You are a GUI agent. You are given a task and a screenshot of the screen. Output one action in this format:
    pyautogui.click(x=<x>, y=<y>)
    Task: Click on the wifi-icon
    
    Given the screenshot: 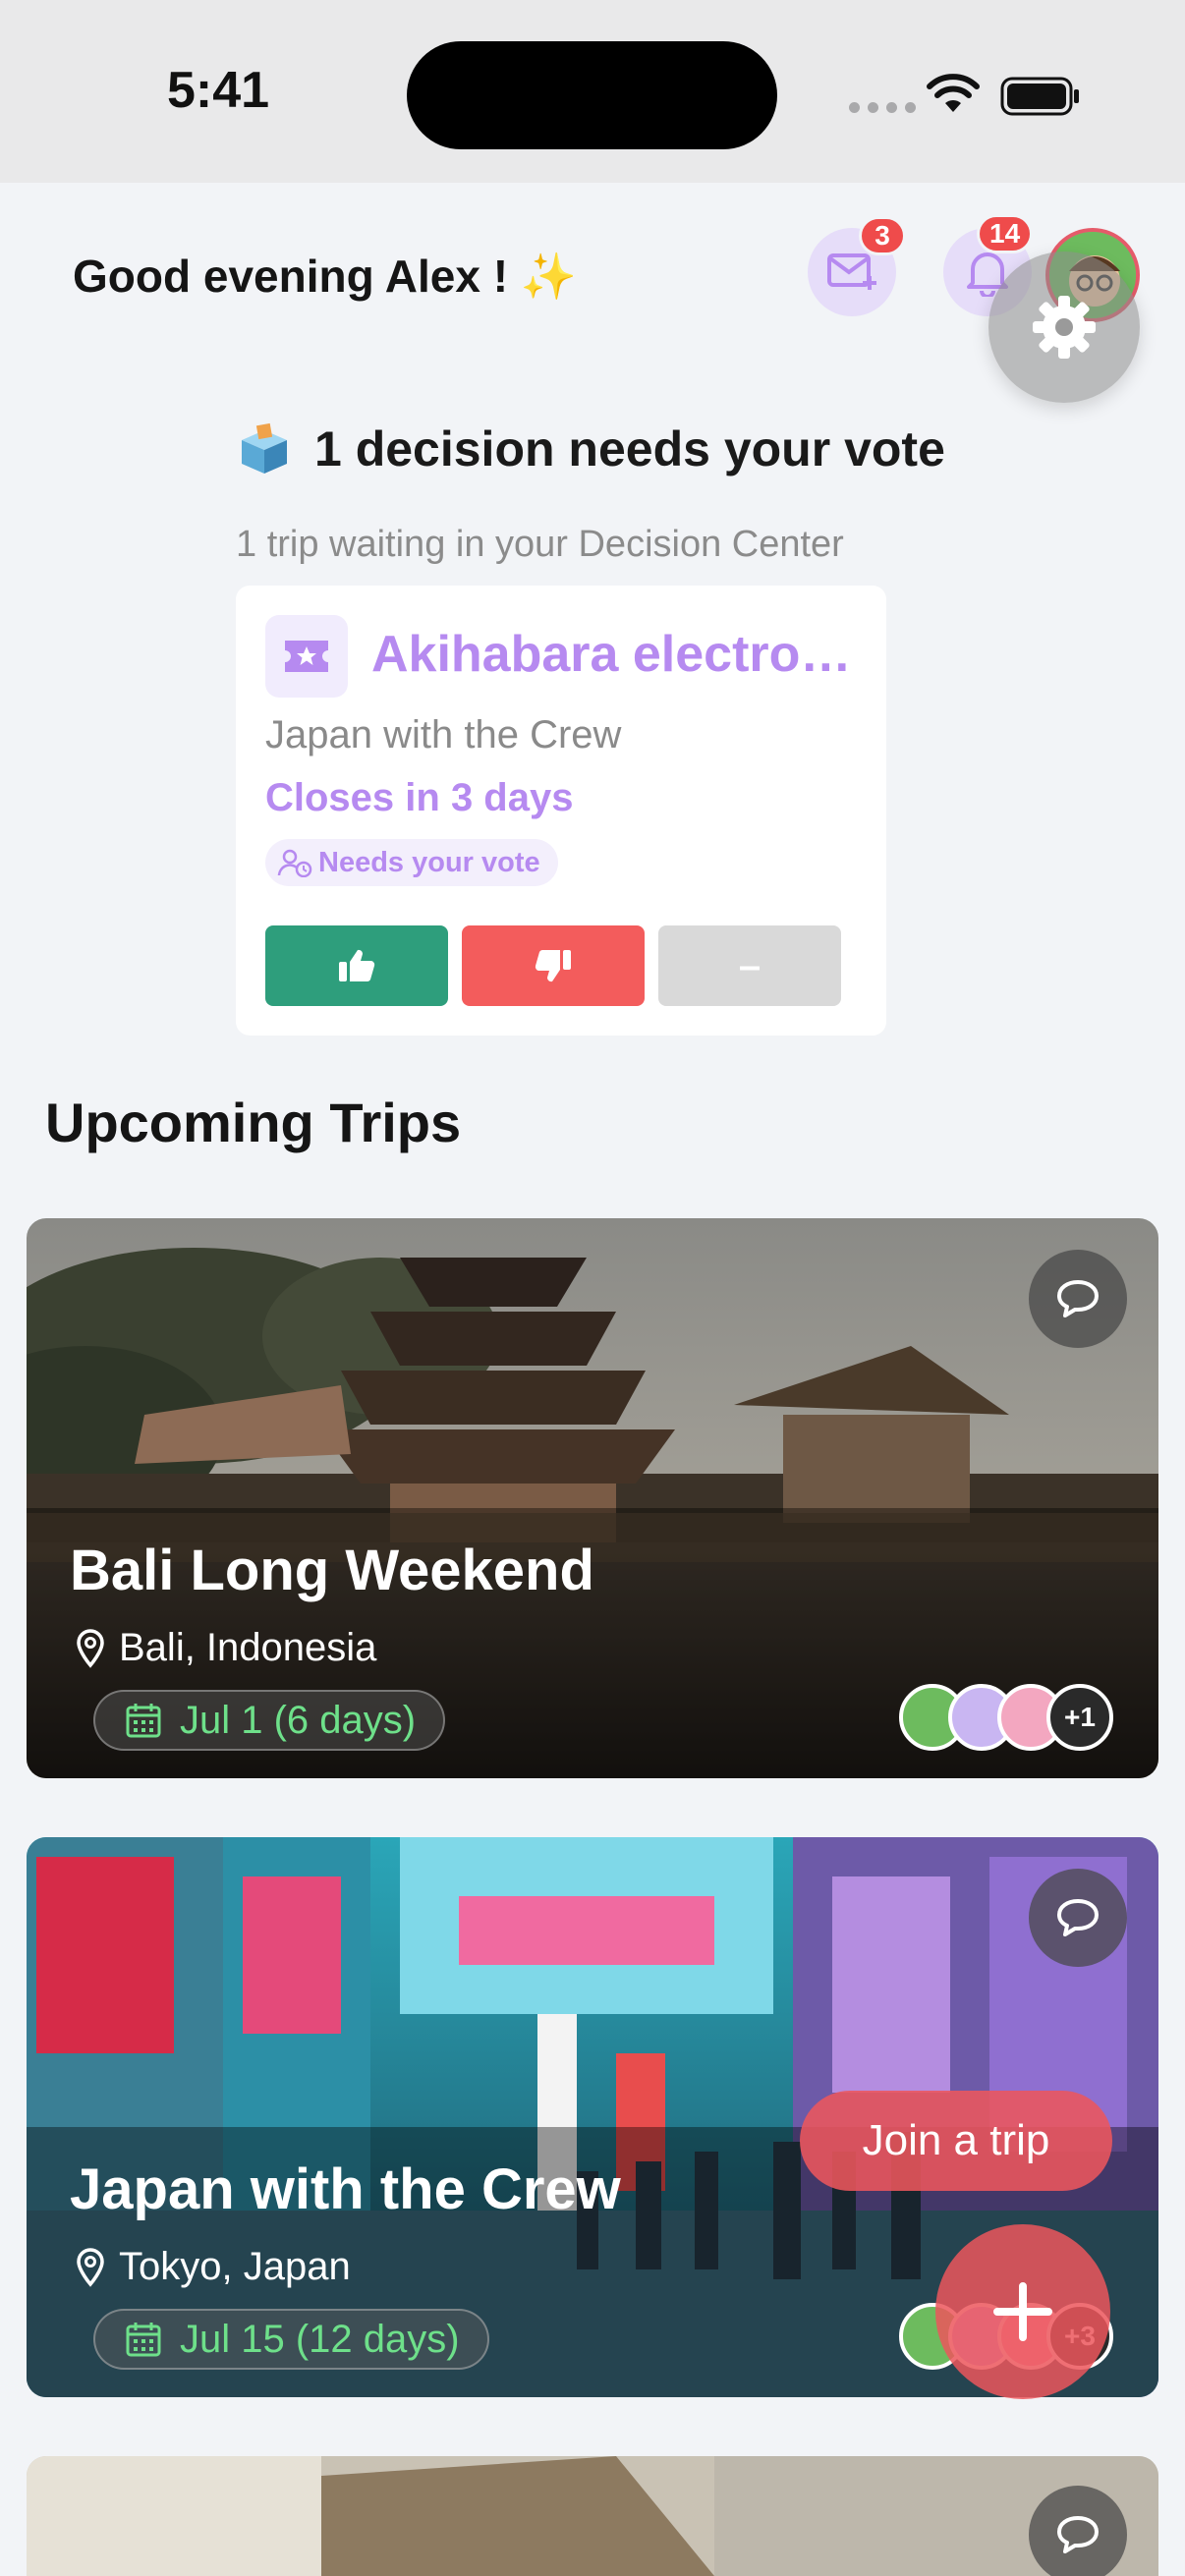 What is the action you would take?
    pyautogui.click(x=954, y=93)
    